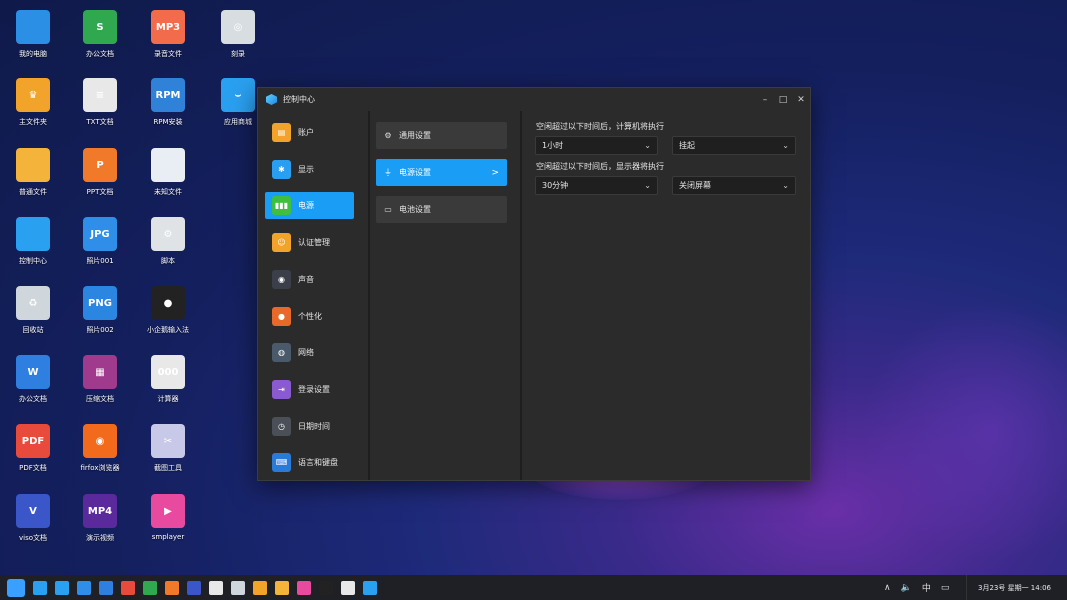 This screenshot has width=1067, height=600. I want to click on desktop-icon: ⚙ 脚本, so click(168, 248).